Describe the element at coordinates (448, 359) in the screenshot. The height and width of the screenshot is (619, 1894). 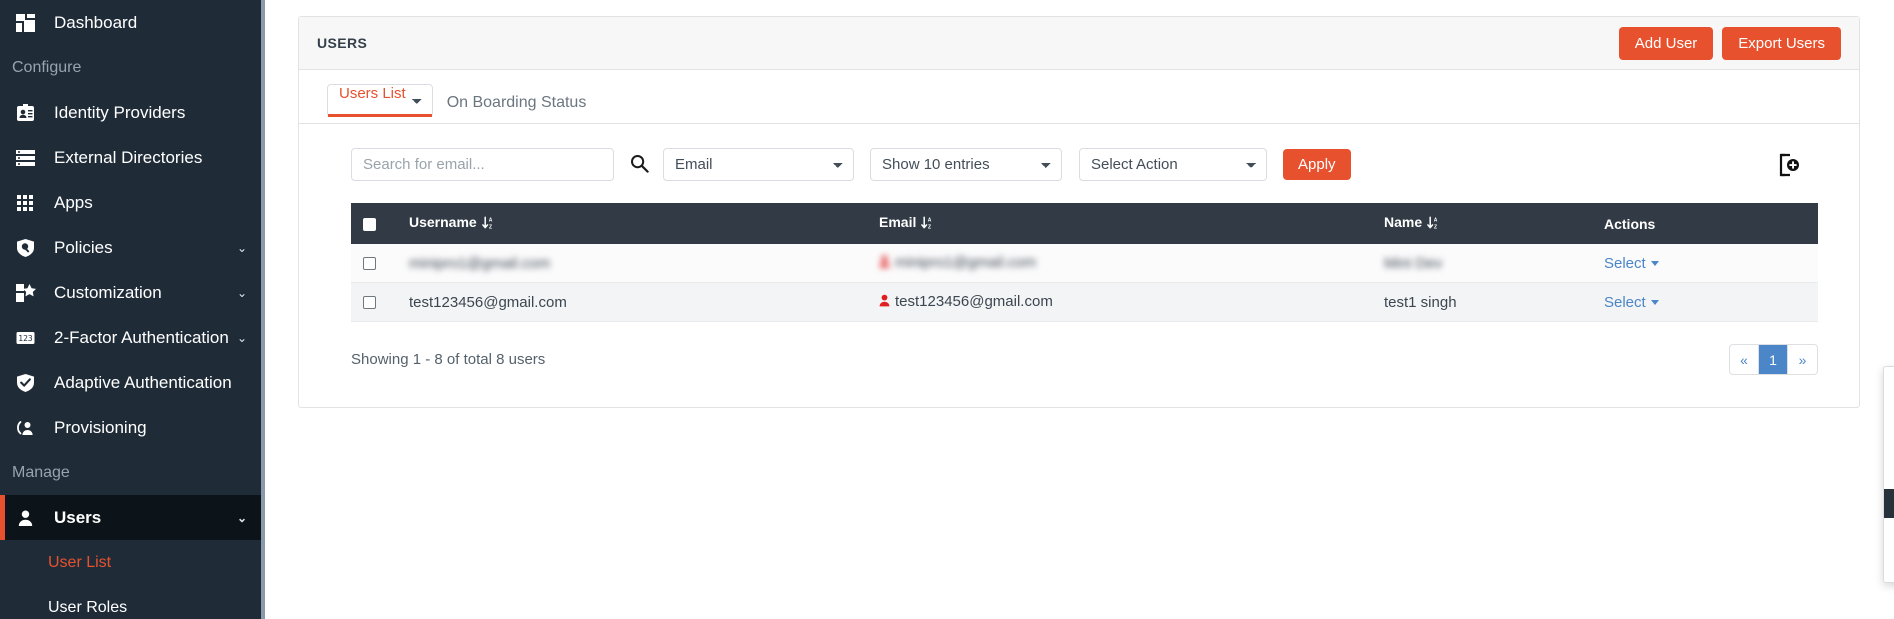
I see `showing-entries-text: Showing 1 - 8 of total 8 users` at that location.